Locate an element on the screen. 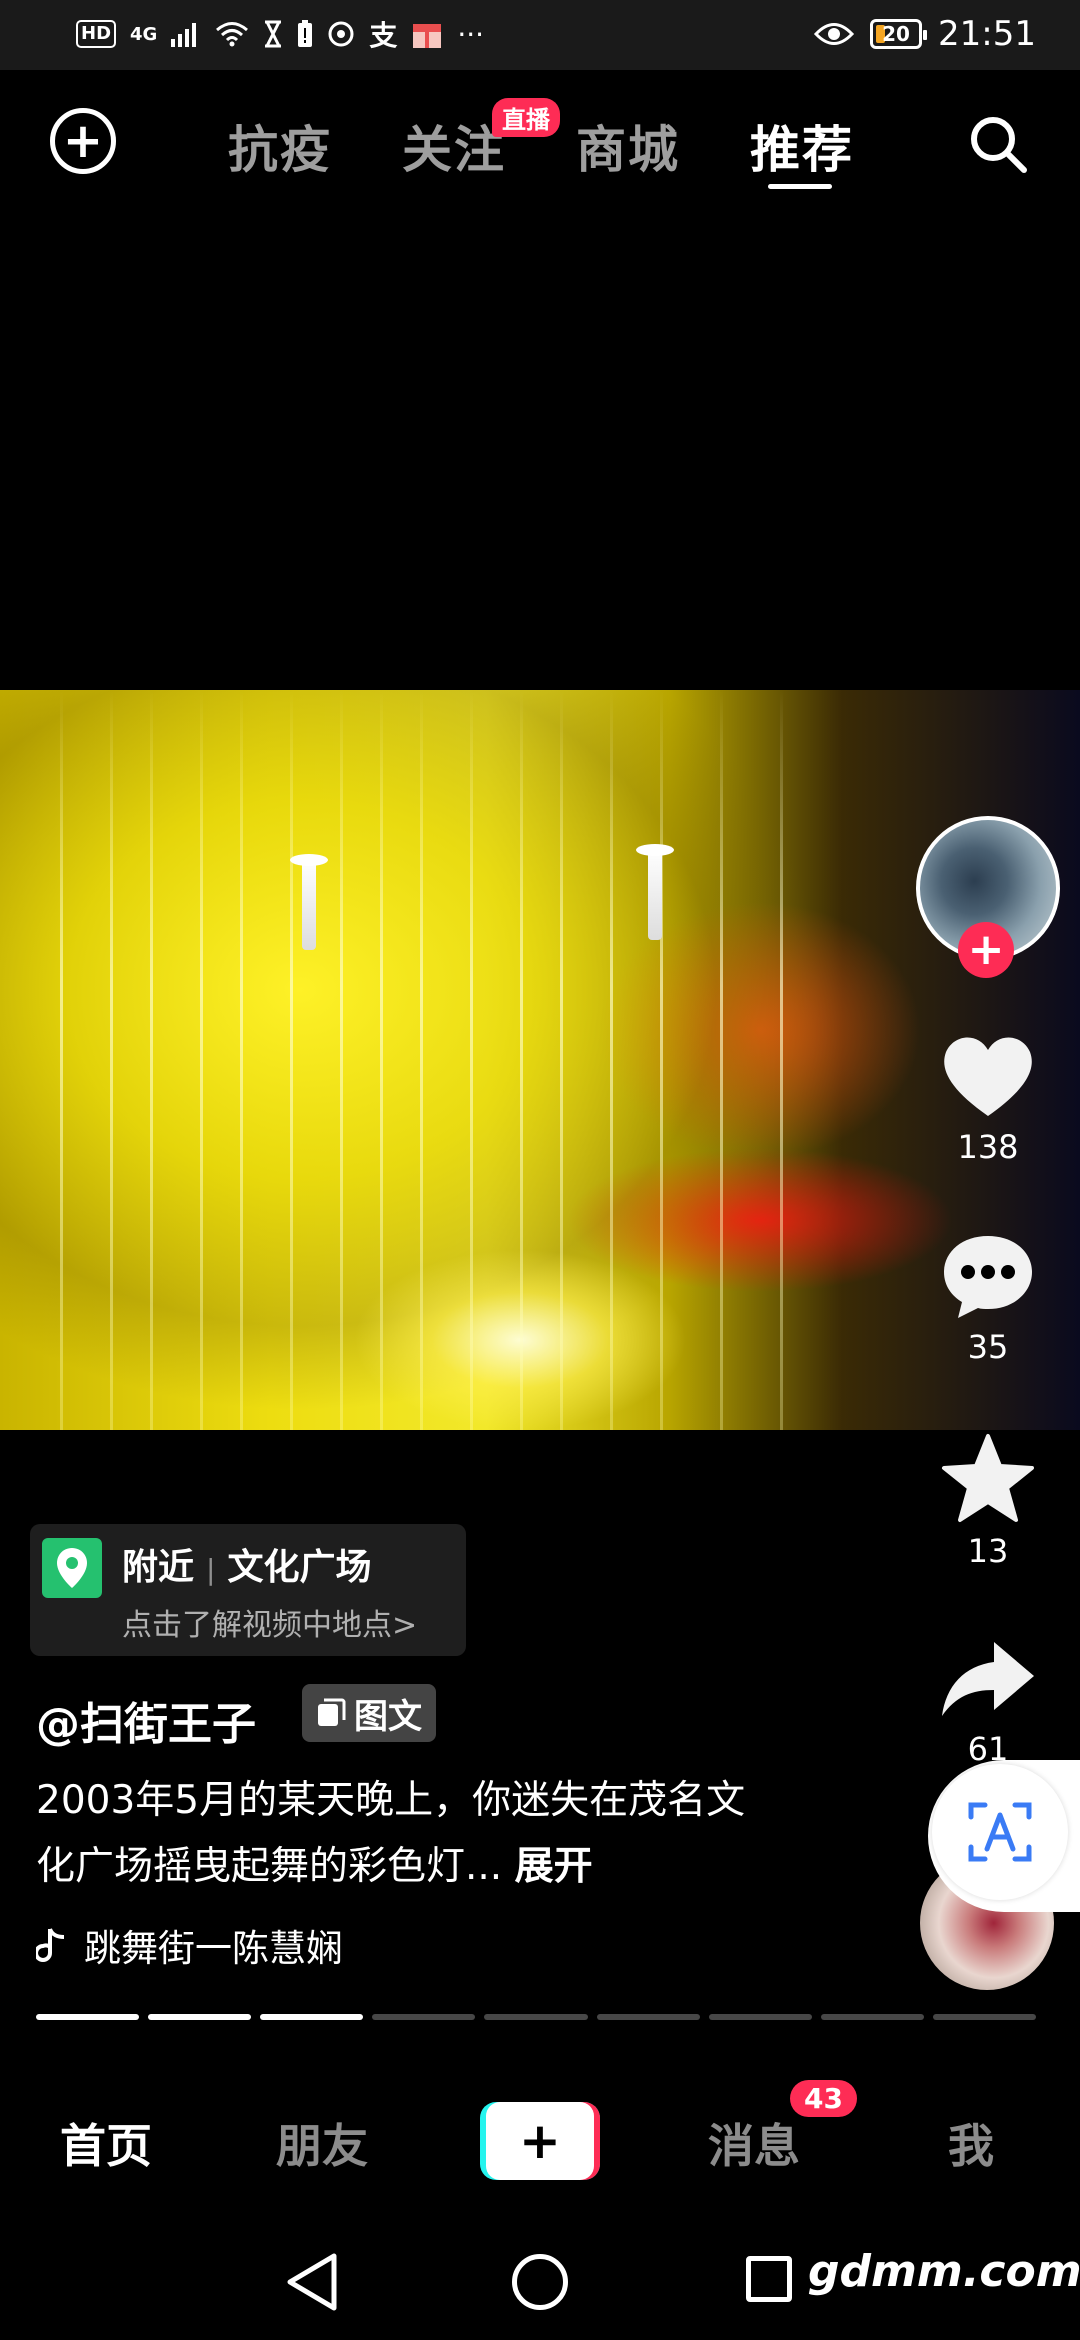 This screenshot has width=1080, height=2340. messages-badge: 43 is located at coordinates (823, 2098).